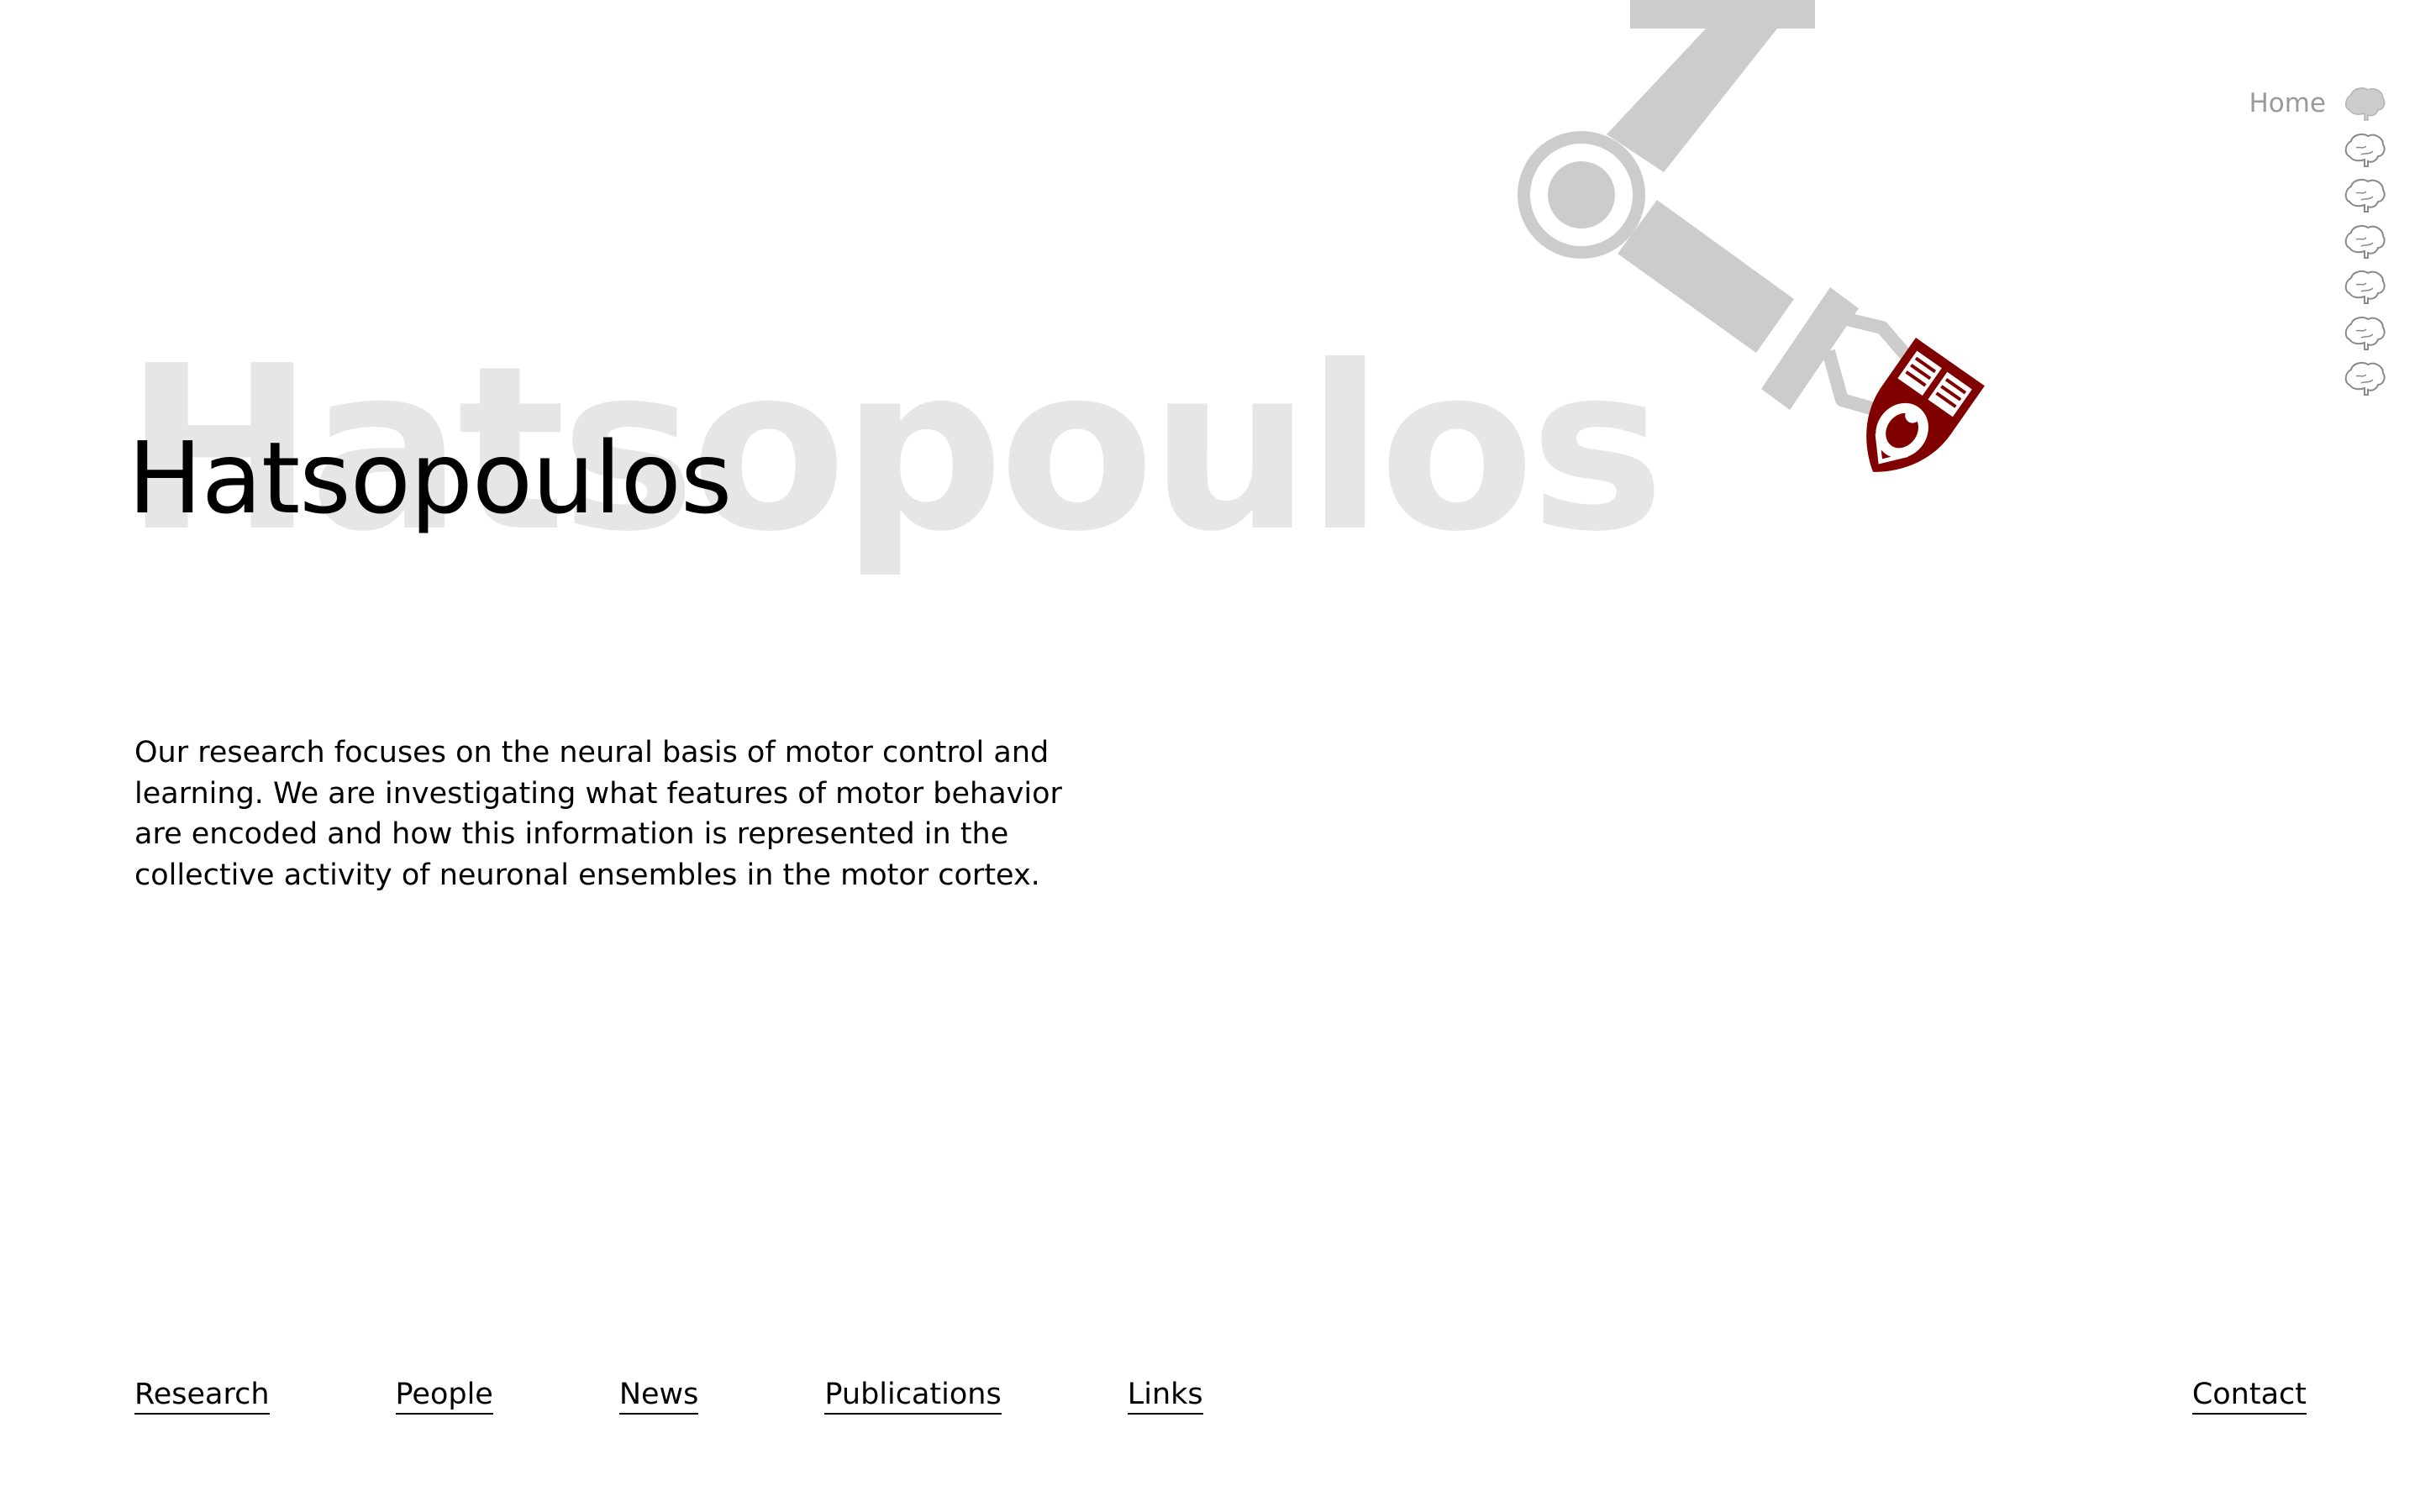 The height and width of the screenshot is (1512, 2420). What do you see at coordinates (658, 1396) in the screenshot?
I see `nav-link-news: News` at bounding box center [658, 1396].